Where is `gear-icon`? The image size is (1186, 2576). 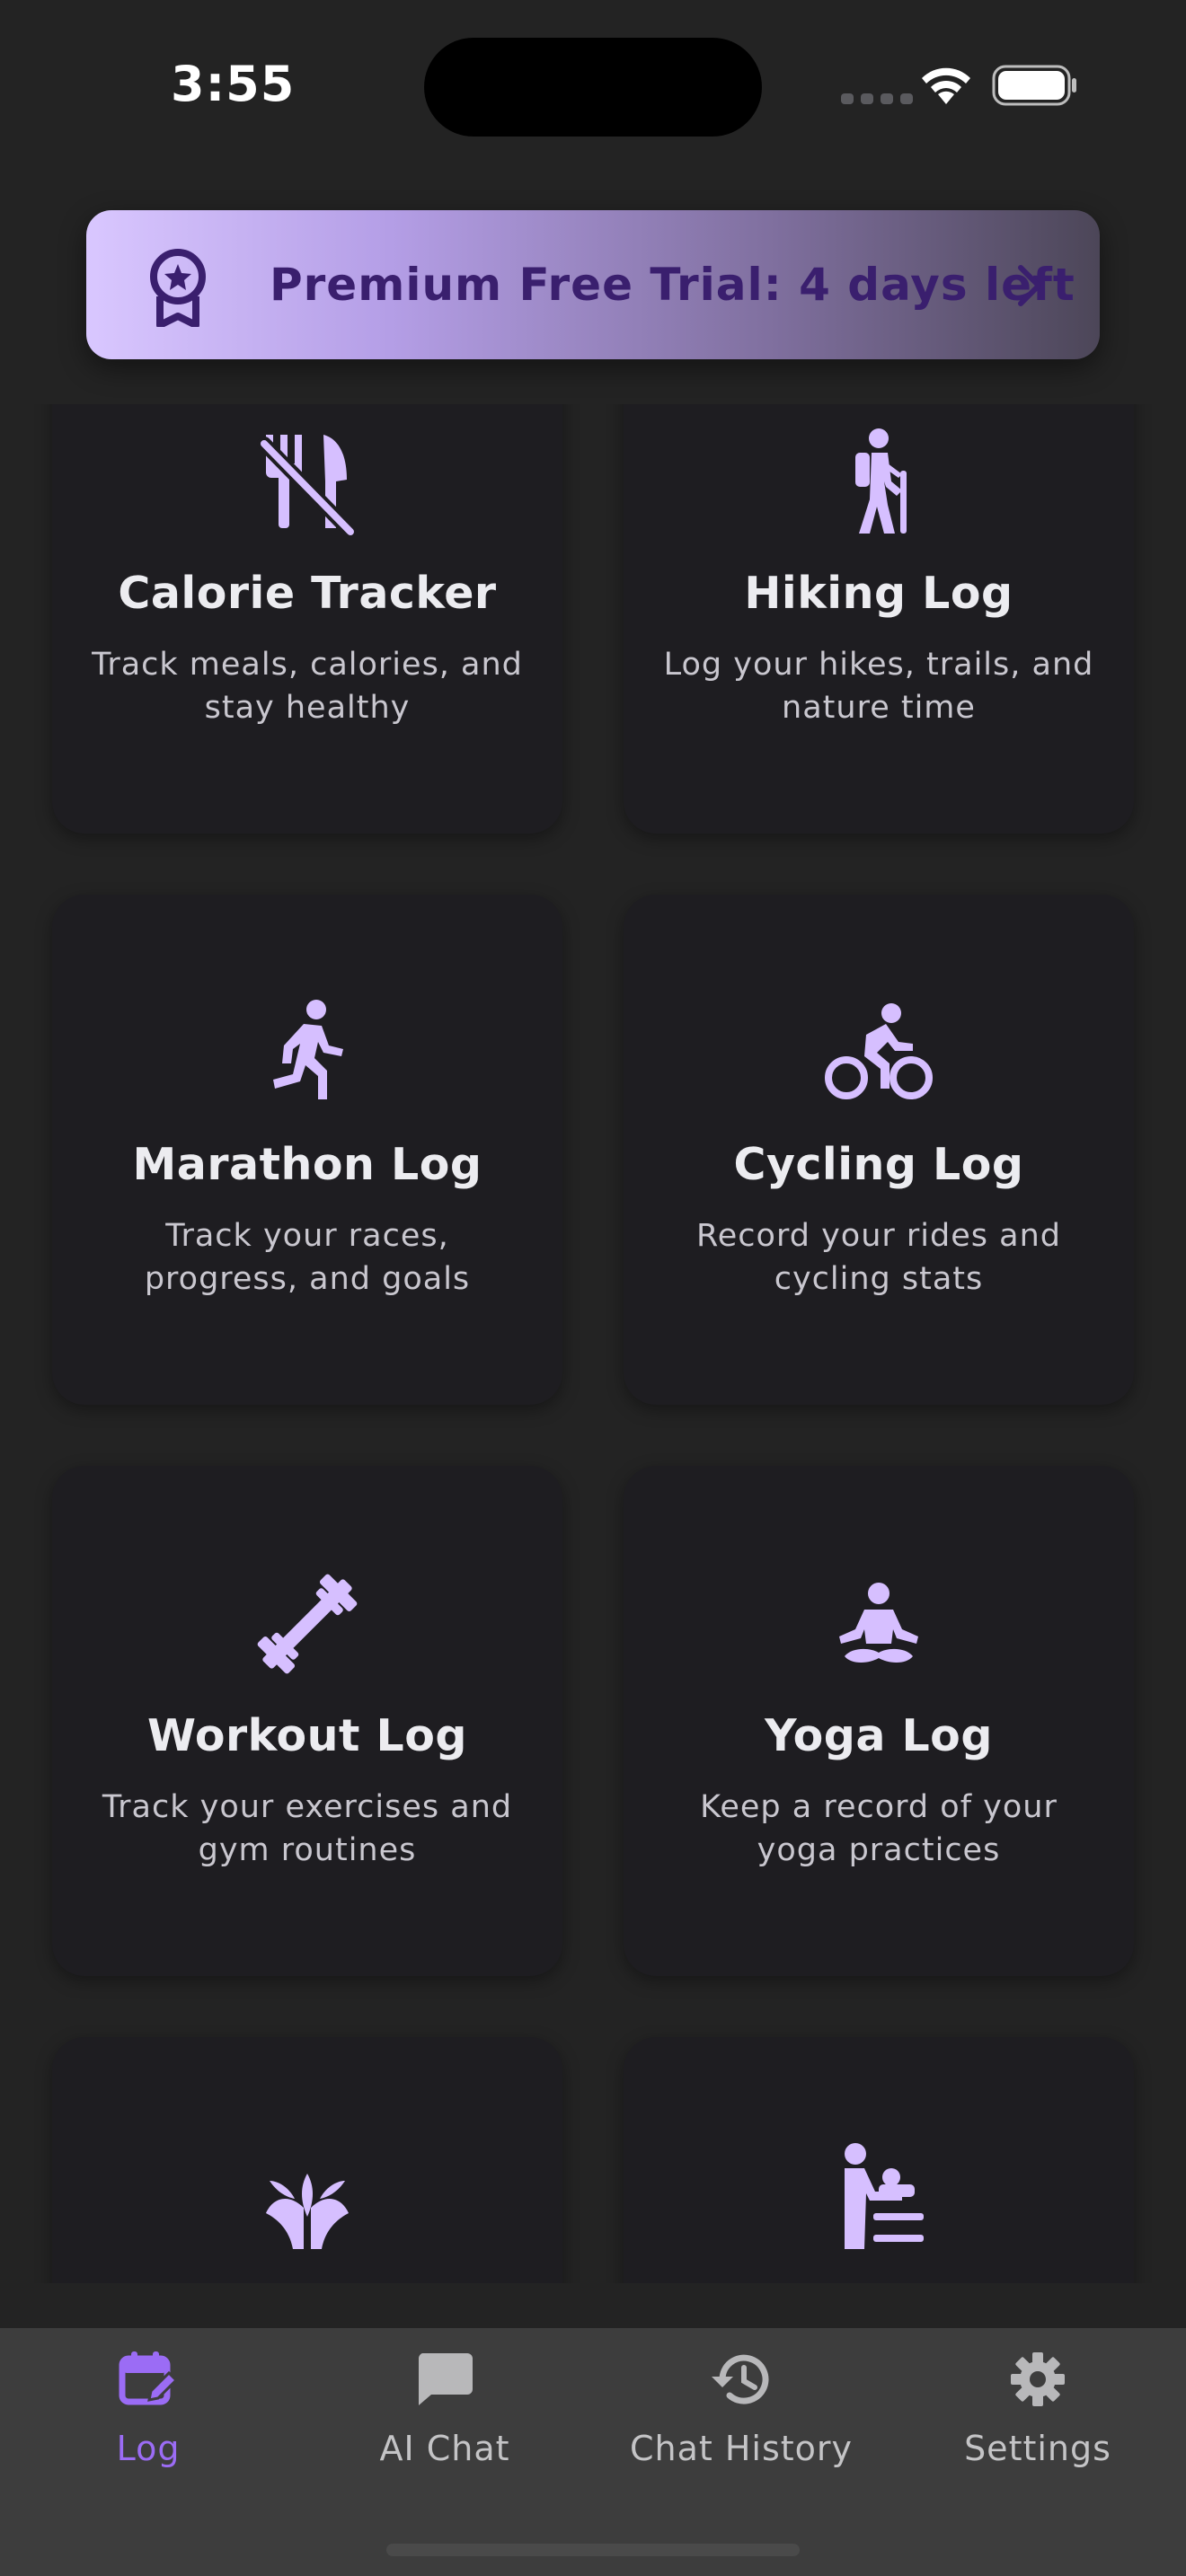 gear-icon is located at coordinates (1038, 2379).